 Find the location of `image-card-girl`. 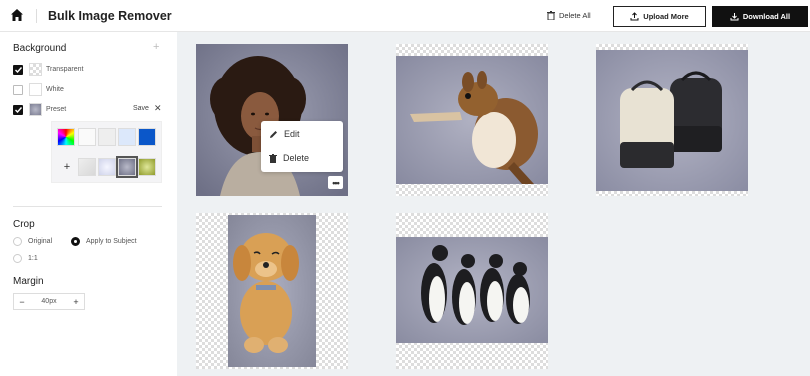

image-card-girl is located at coordinates (272, 120).